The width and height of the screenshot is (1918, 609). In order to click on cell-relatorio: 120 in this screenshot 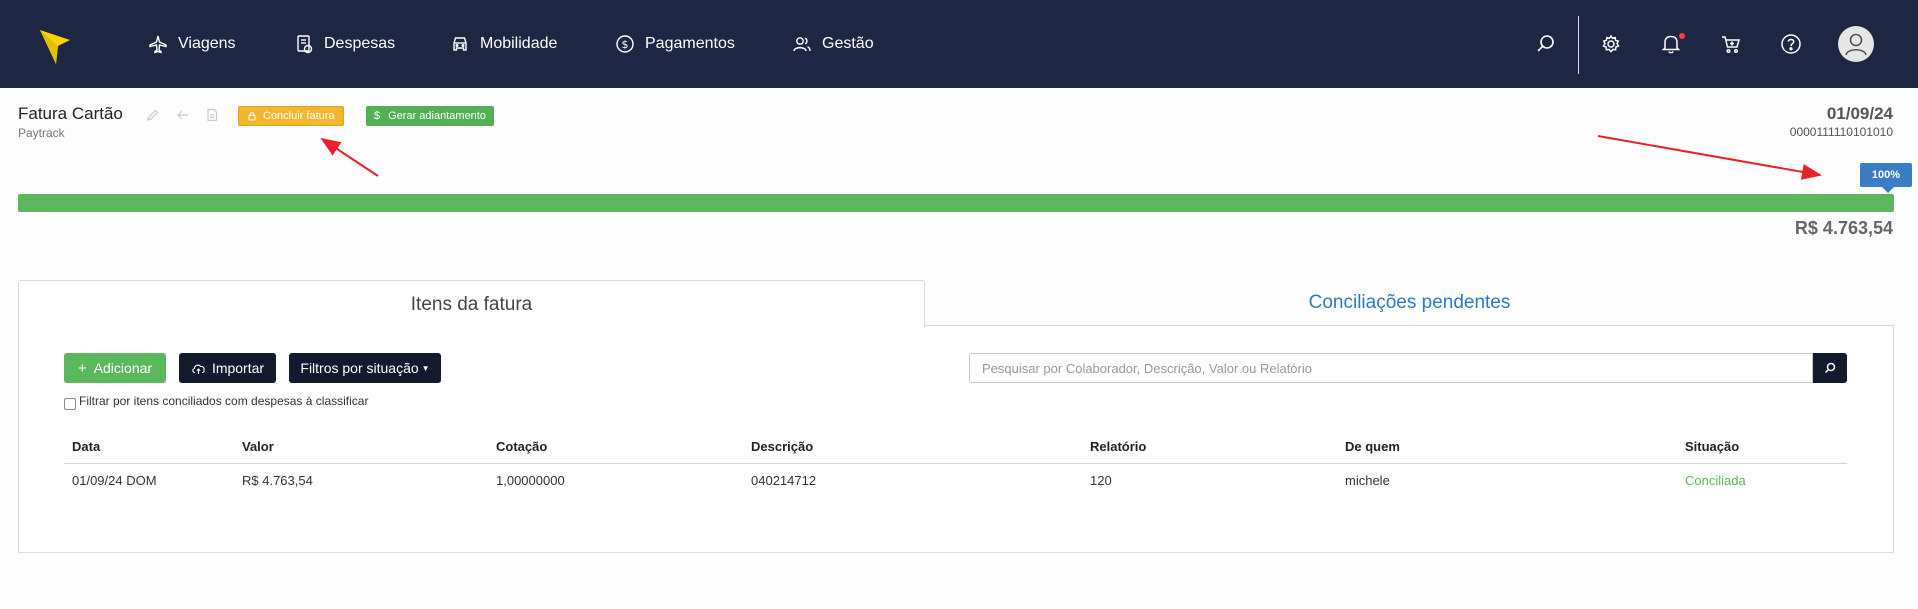, I will do `click(1101, 480)`.